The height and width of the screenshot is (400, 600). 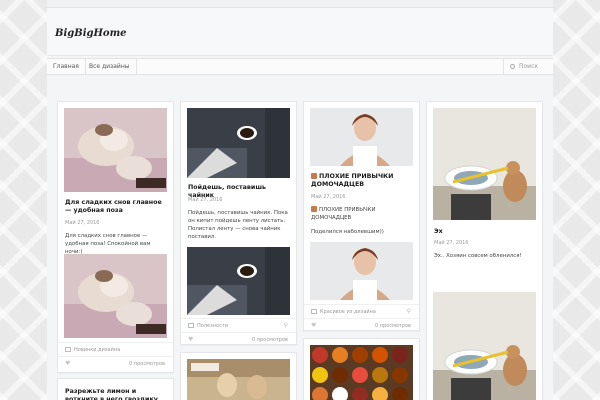 I want to click on site-header: BigBigHome, so click(x=300, y=32).